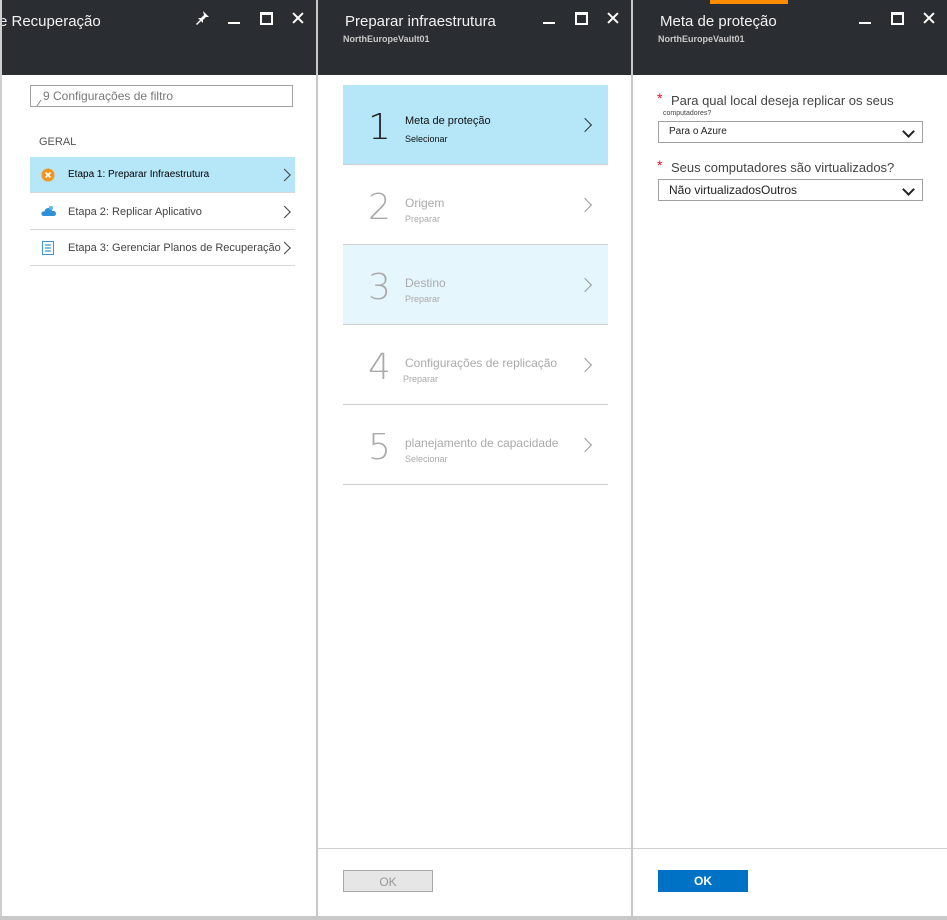 Image resolution: width=947 pixels, height=920 pixels. I want to click on warning-icon, so click(48, 175).